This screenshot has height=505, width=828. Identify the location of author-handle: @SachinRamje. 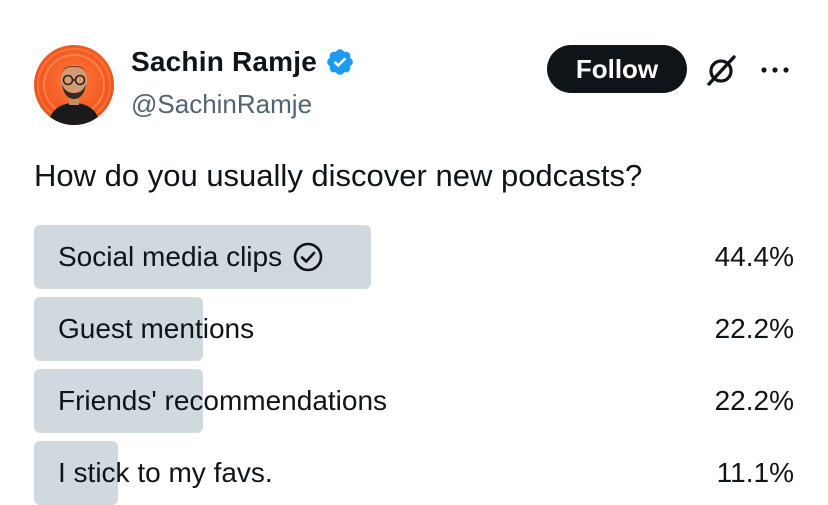
(221, 104).